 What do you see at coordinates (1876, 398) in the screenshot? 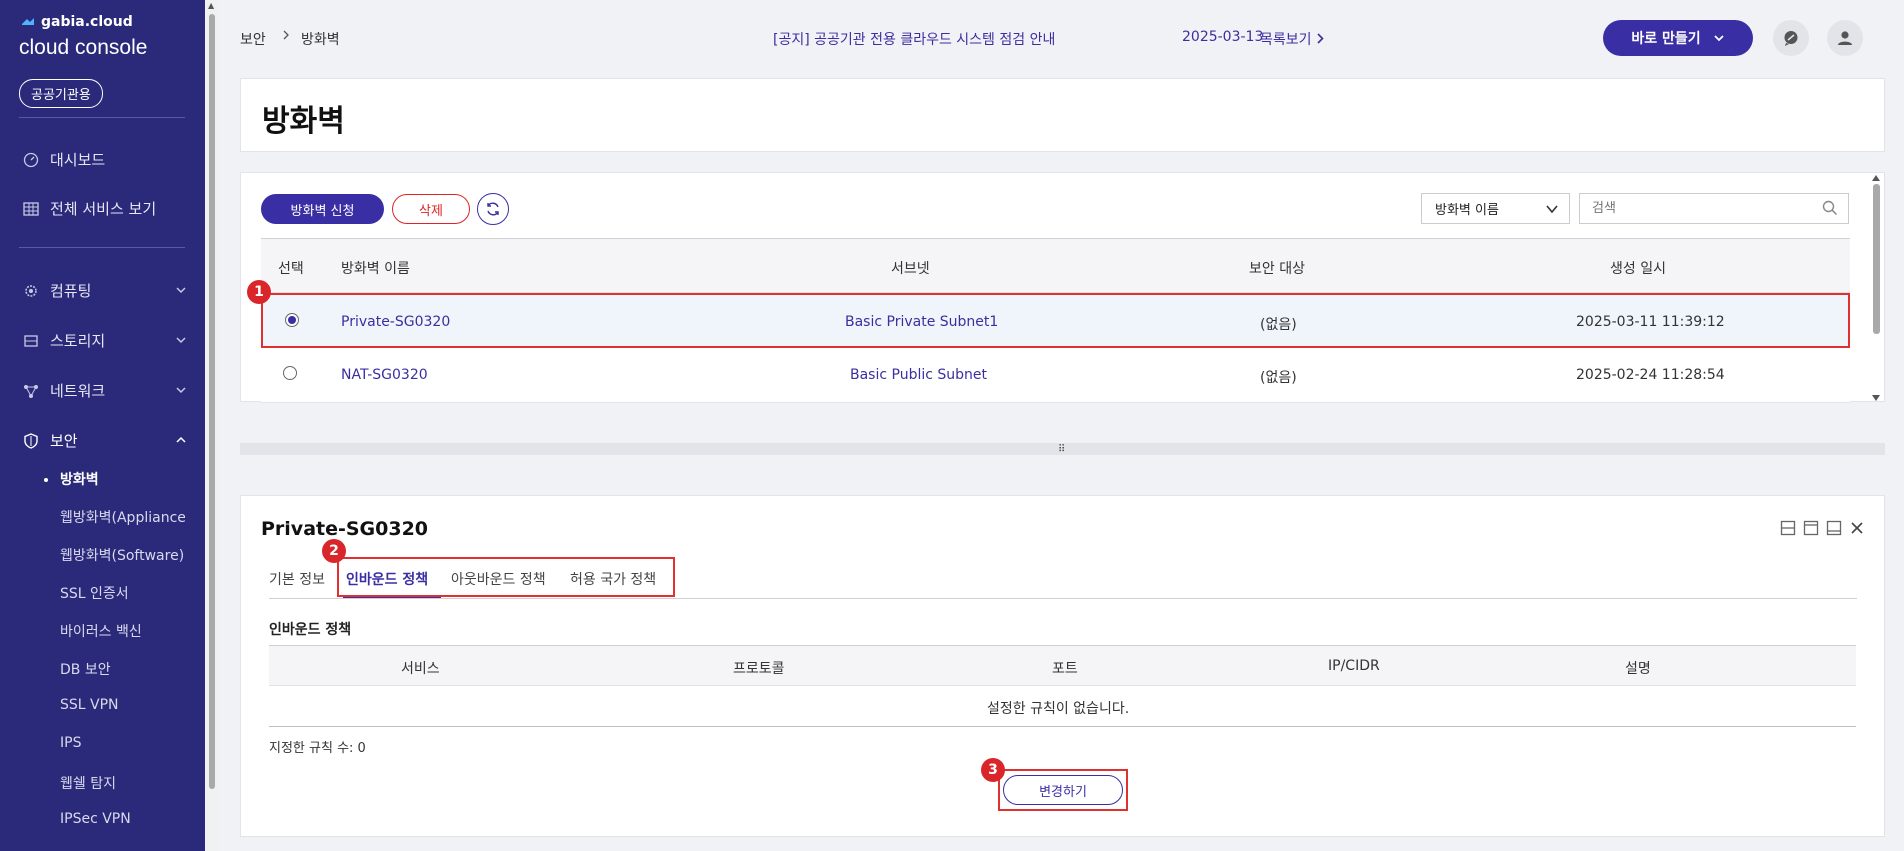
I see `scroll-down-icon` at bounding box center [1876, 398].